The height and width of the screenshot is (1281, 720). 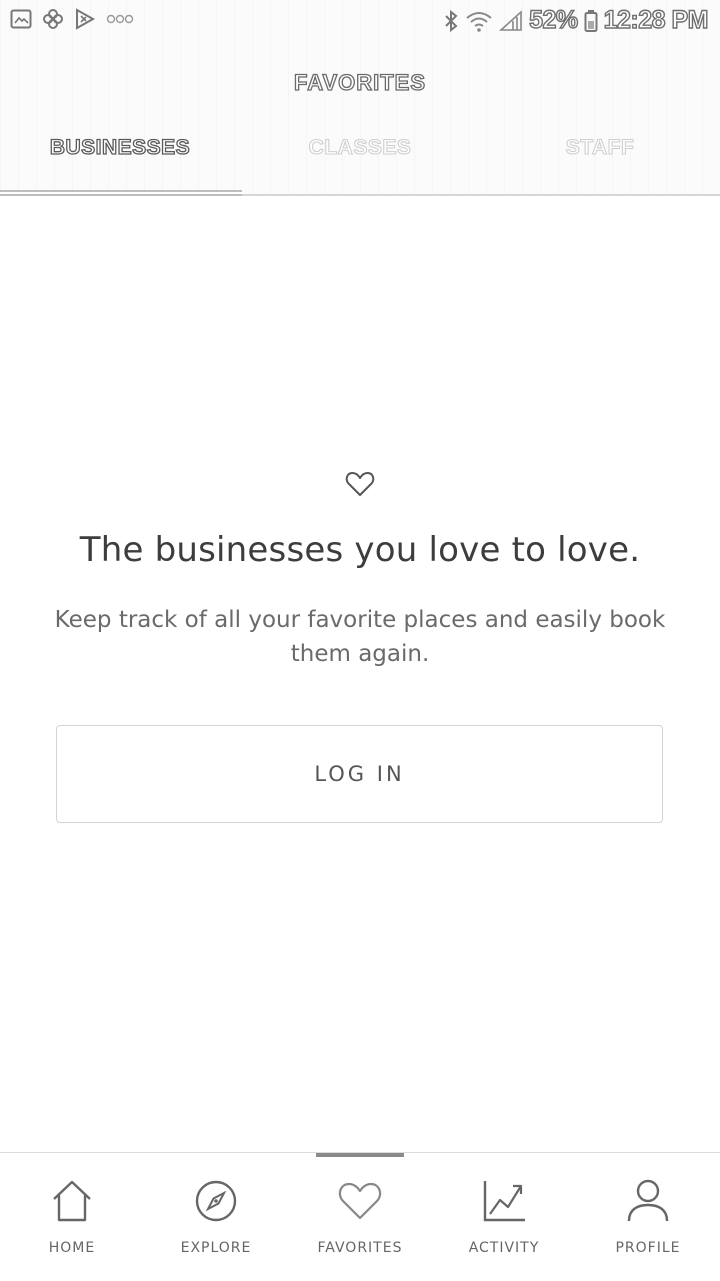 I want to click on heart-outline-icon, so click(x=360, y=484).